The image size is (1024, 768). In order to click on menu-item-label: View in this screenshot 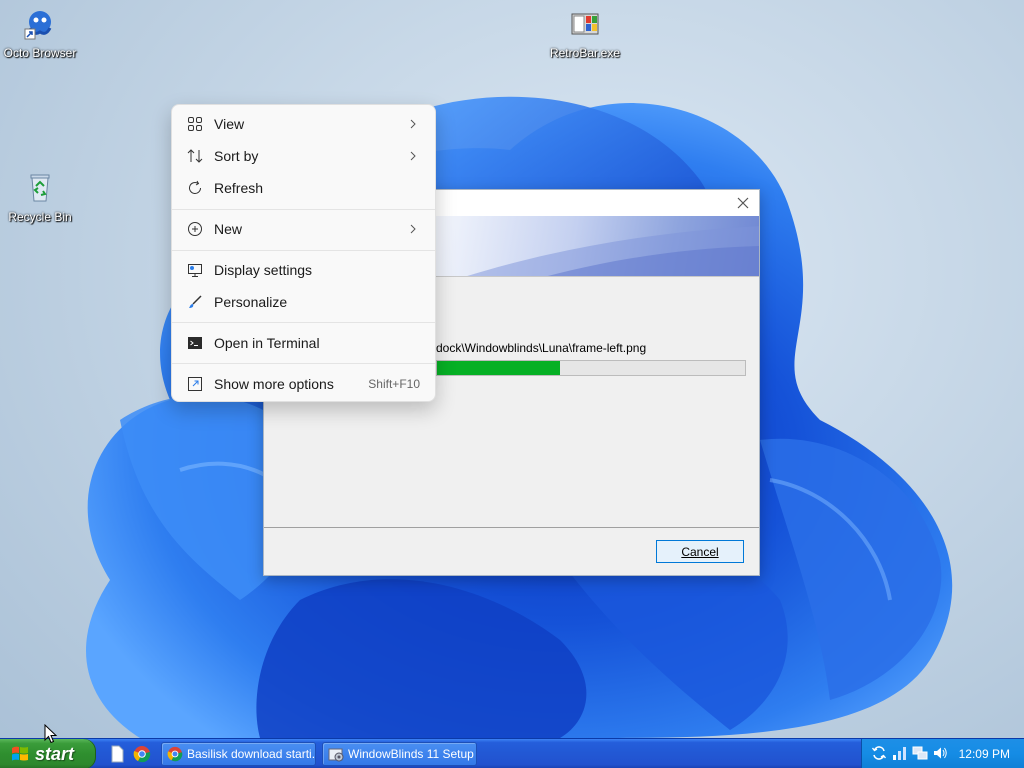, I will do `click(229, 124)`.